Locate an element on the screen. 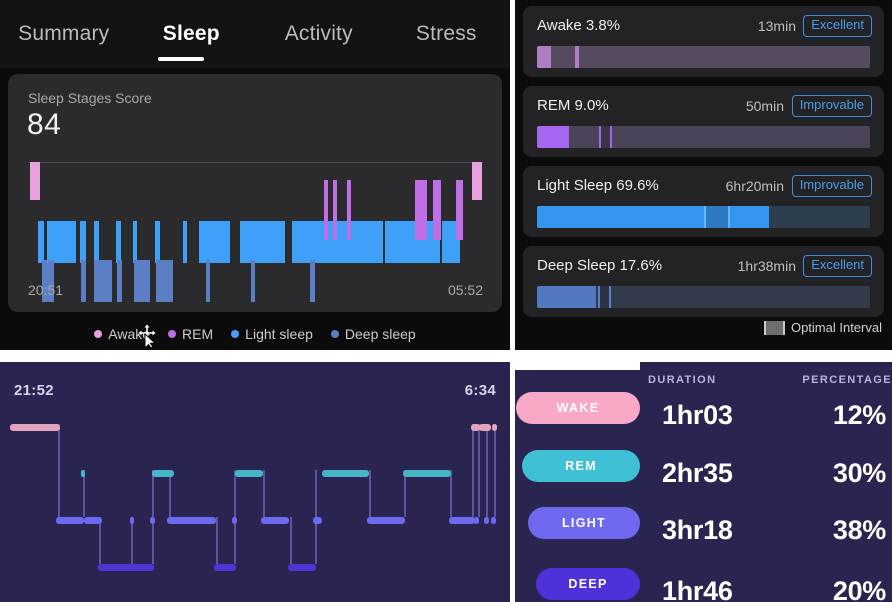 This screenshot has height=602, width=892. stage-duration: 6hr20min is located at coordinates (754, 186).